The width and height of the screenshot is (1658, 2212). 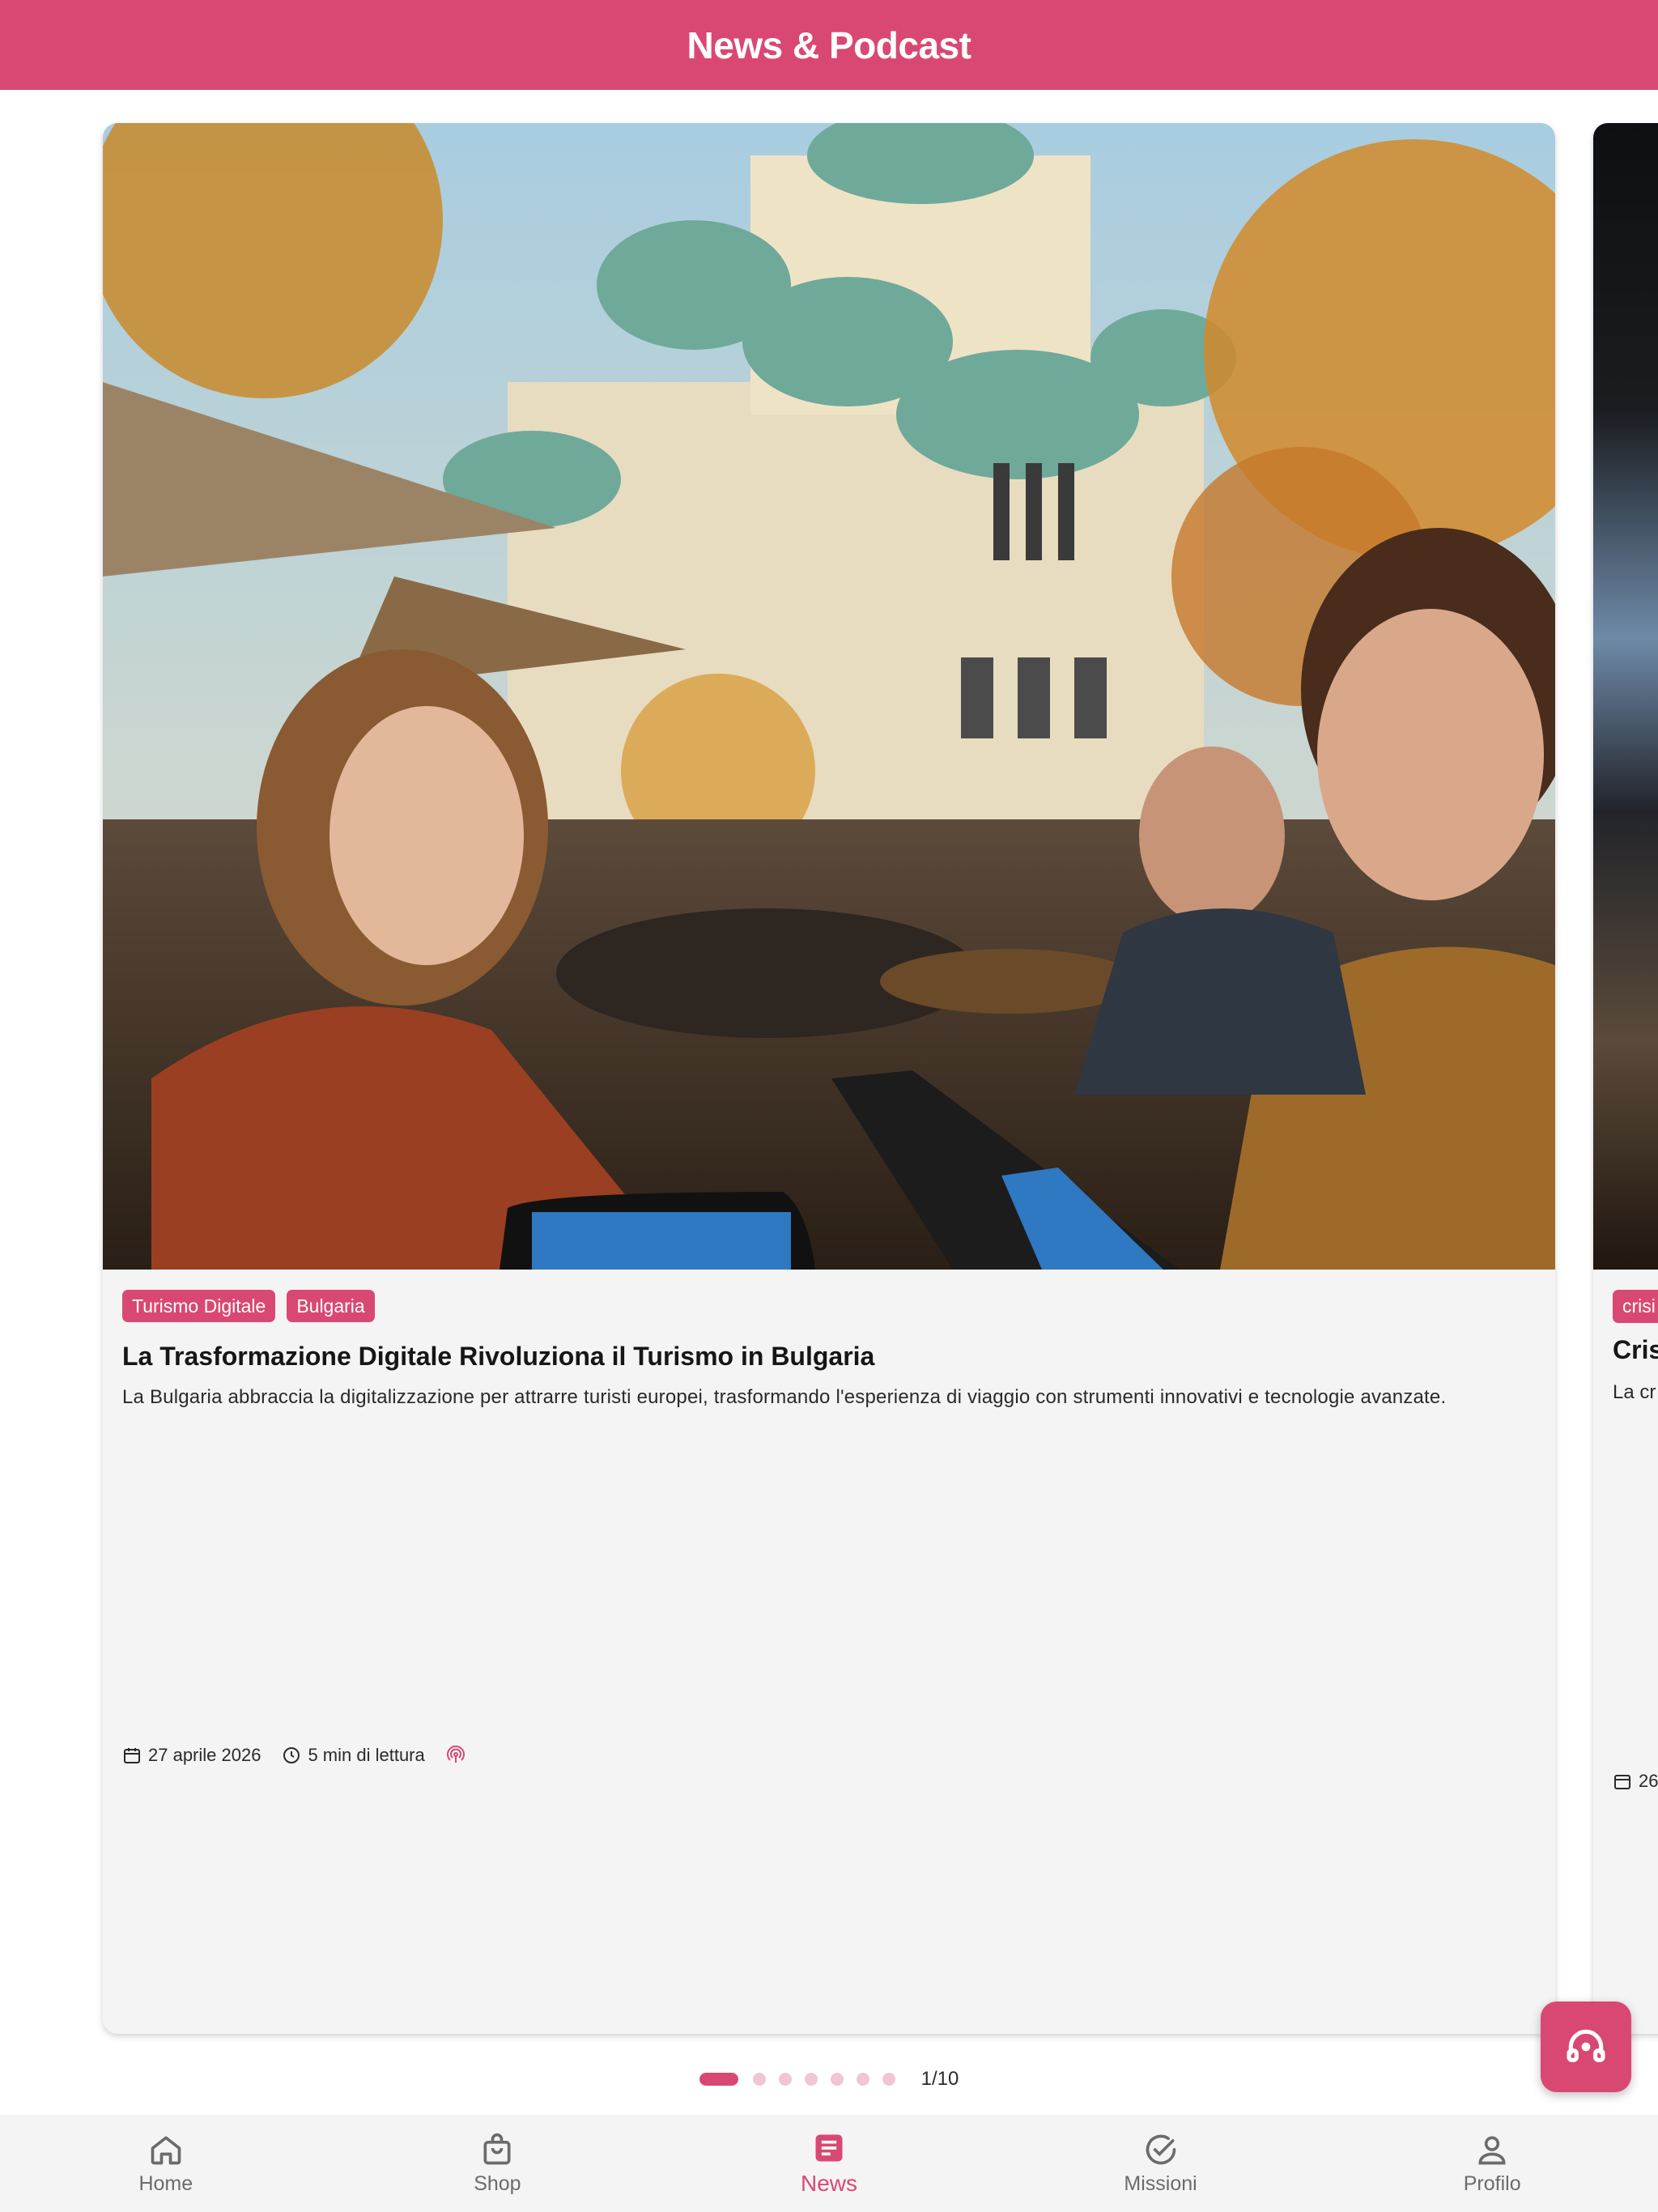 What do you see at coordinates (1635, 1392) in the screenshot?
I see `next-news-card-description: La cr signi` at bounding box center [1635, 1392].